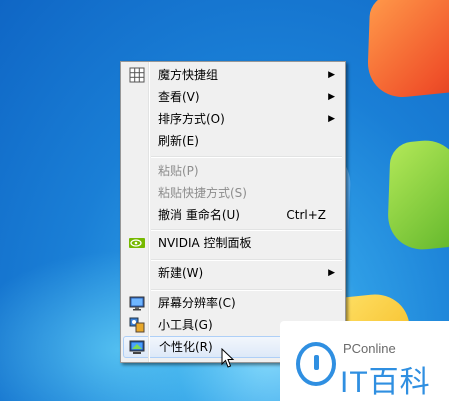 The image size is (449, 401). I want to click on menu-item-label: 撤消 重命名(U), so click(199, 215).